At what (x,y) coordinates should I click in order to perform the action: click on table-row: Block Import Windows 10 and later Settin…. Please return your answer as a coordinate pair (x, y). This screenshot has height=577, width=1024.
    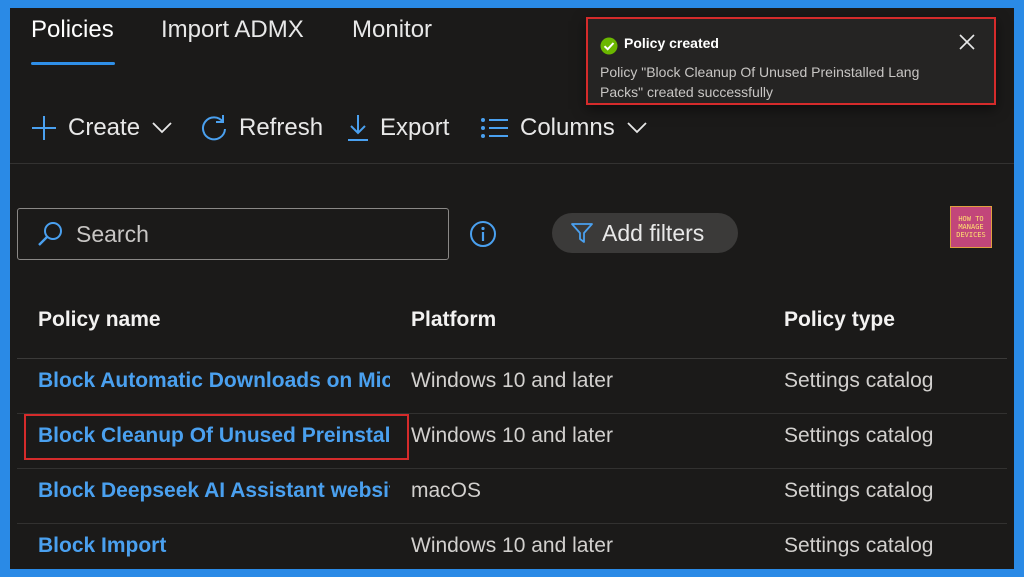
    Looking at the image, I should click on (512, 546).